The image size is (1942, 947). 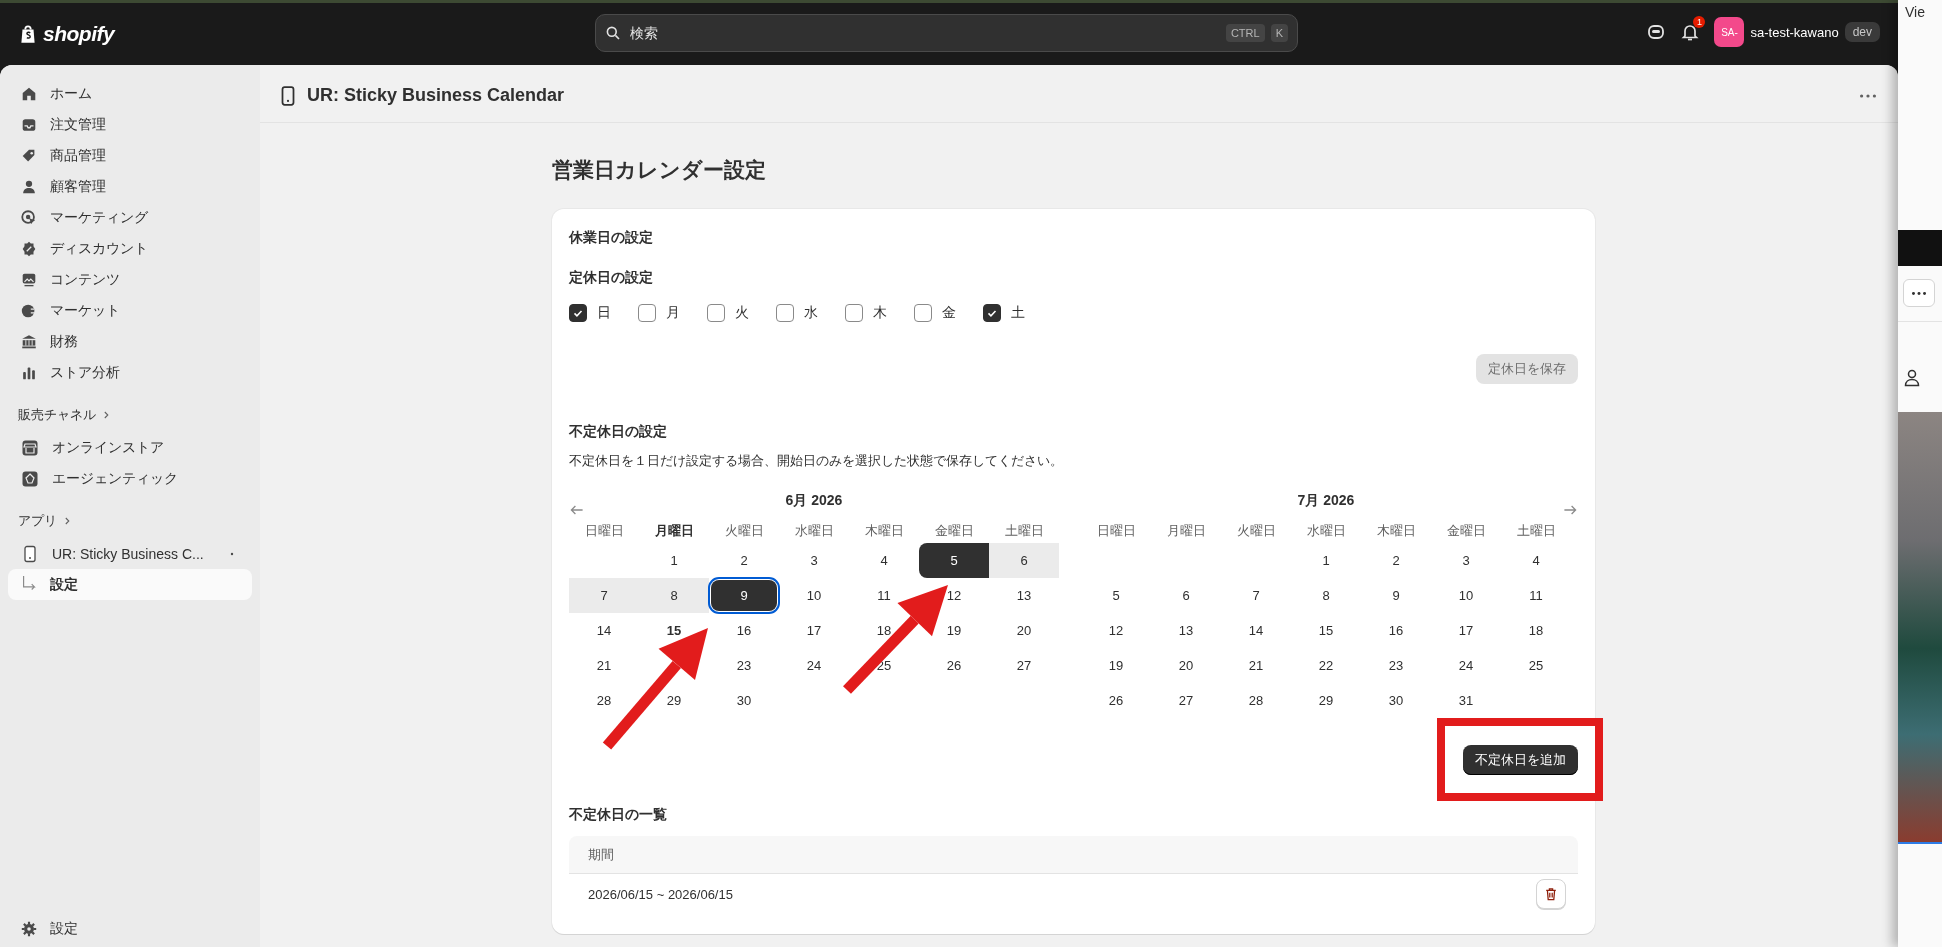 I want to click on nav-item: 顧客管理, so click(x=130, y=186).